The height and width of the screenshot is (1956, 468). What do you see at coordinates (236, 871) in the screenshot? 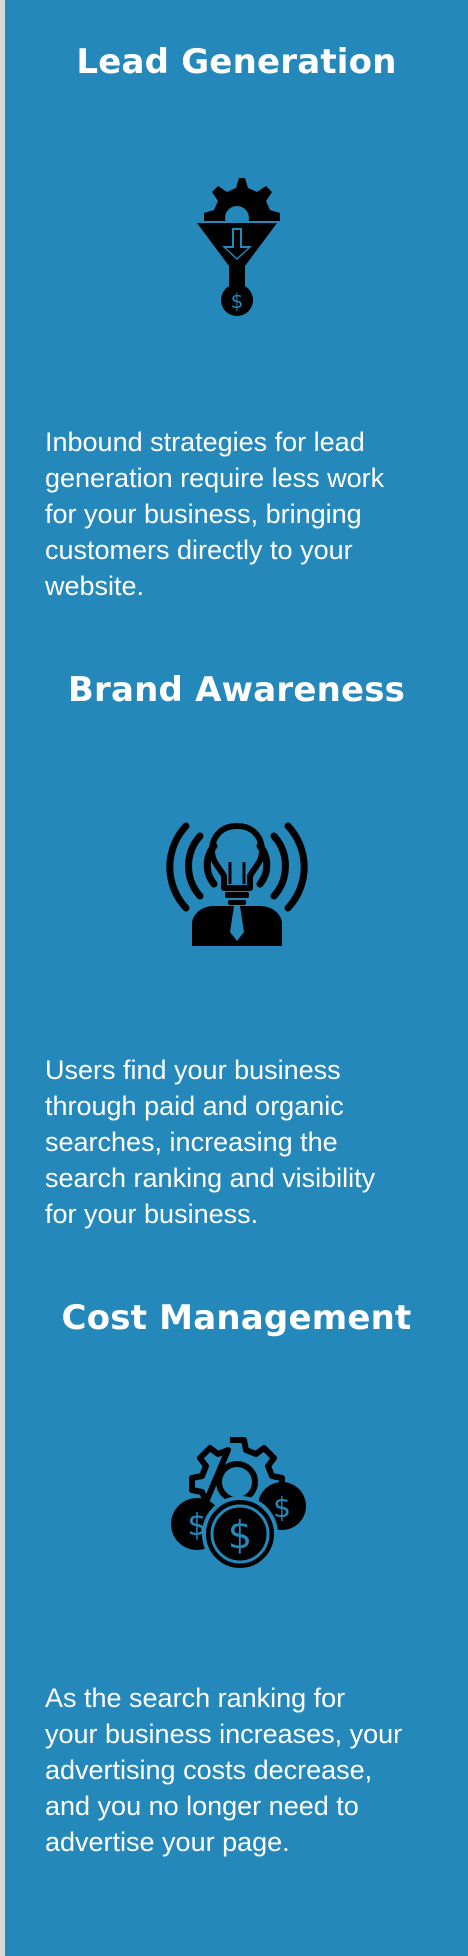
I see `lightbulb-person-signal-icon` at bounding box center [236, 871].